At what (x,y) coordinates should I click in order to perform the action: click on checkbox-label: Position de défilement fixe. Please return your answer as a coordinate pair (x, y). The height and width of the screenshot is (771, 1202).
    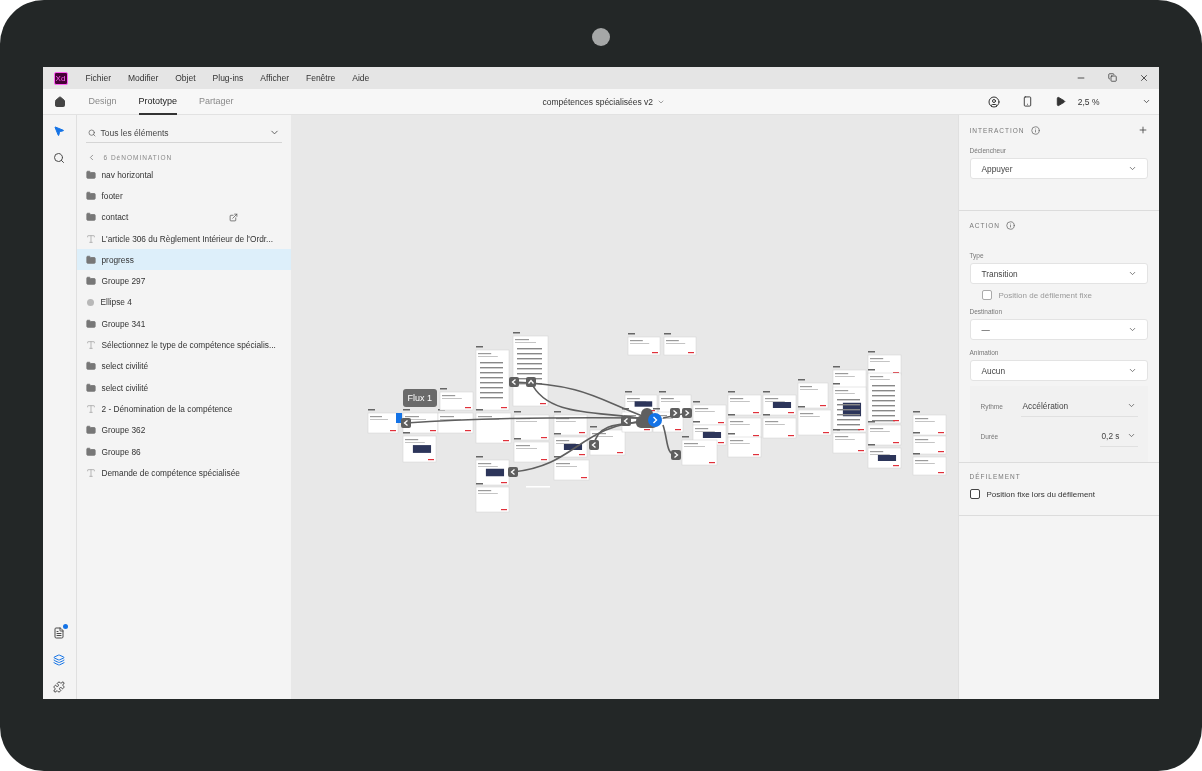
    Looking at the image, I should click on (1045, 295).